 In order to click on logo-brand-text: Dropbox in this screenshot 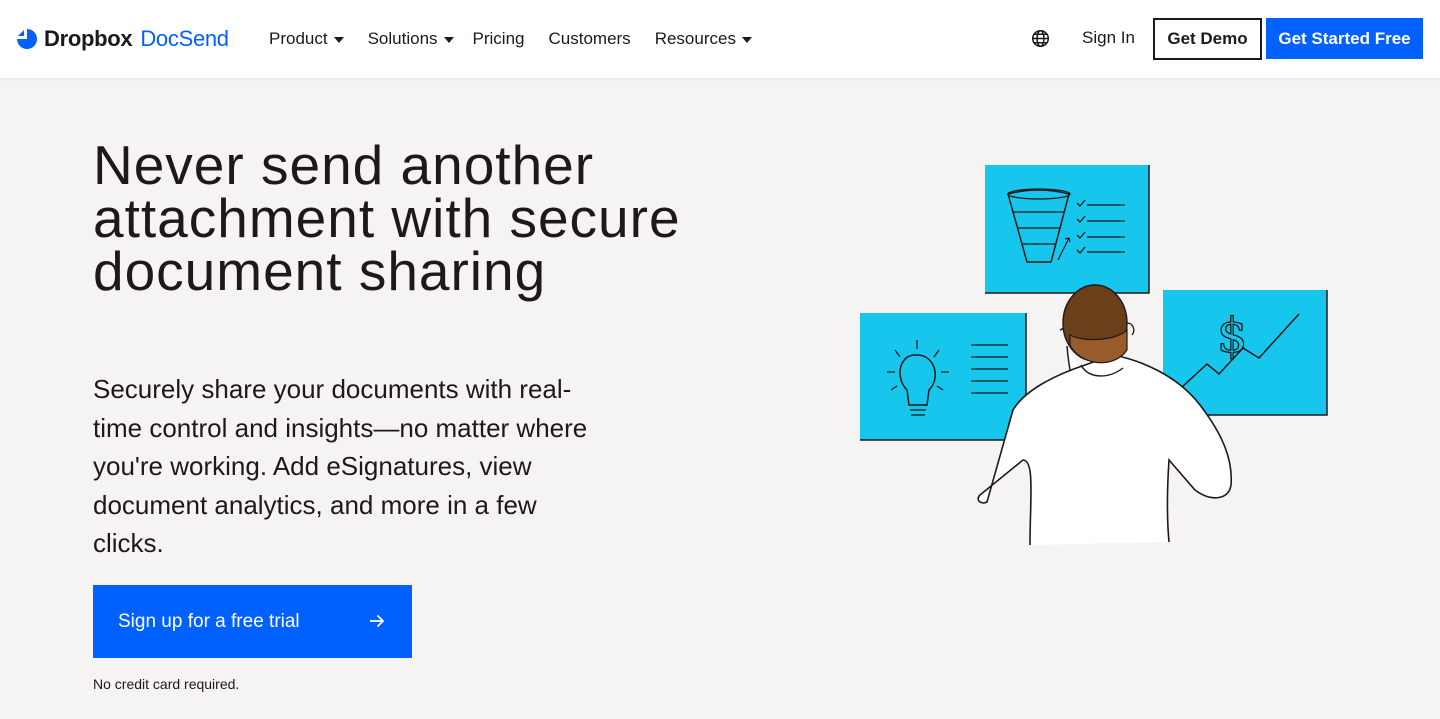, I will do `click(88, 38)`.